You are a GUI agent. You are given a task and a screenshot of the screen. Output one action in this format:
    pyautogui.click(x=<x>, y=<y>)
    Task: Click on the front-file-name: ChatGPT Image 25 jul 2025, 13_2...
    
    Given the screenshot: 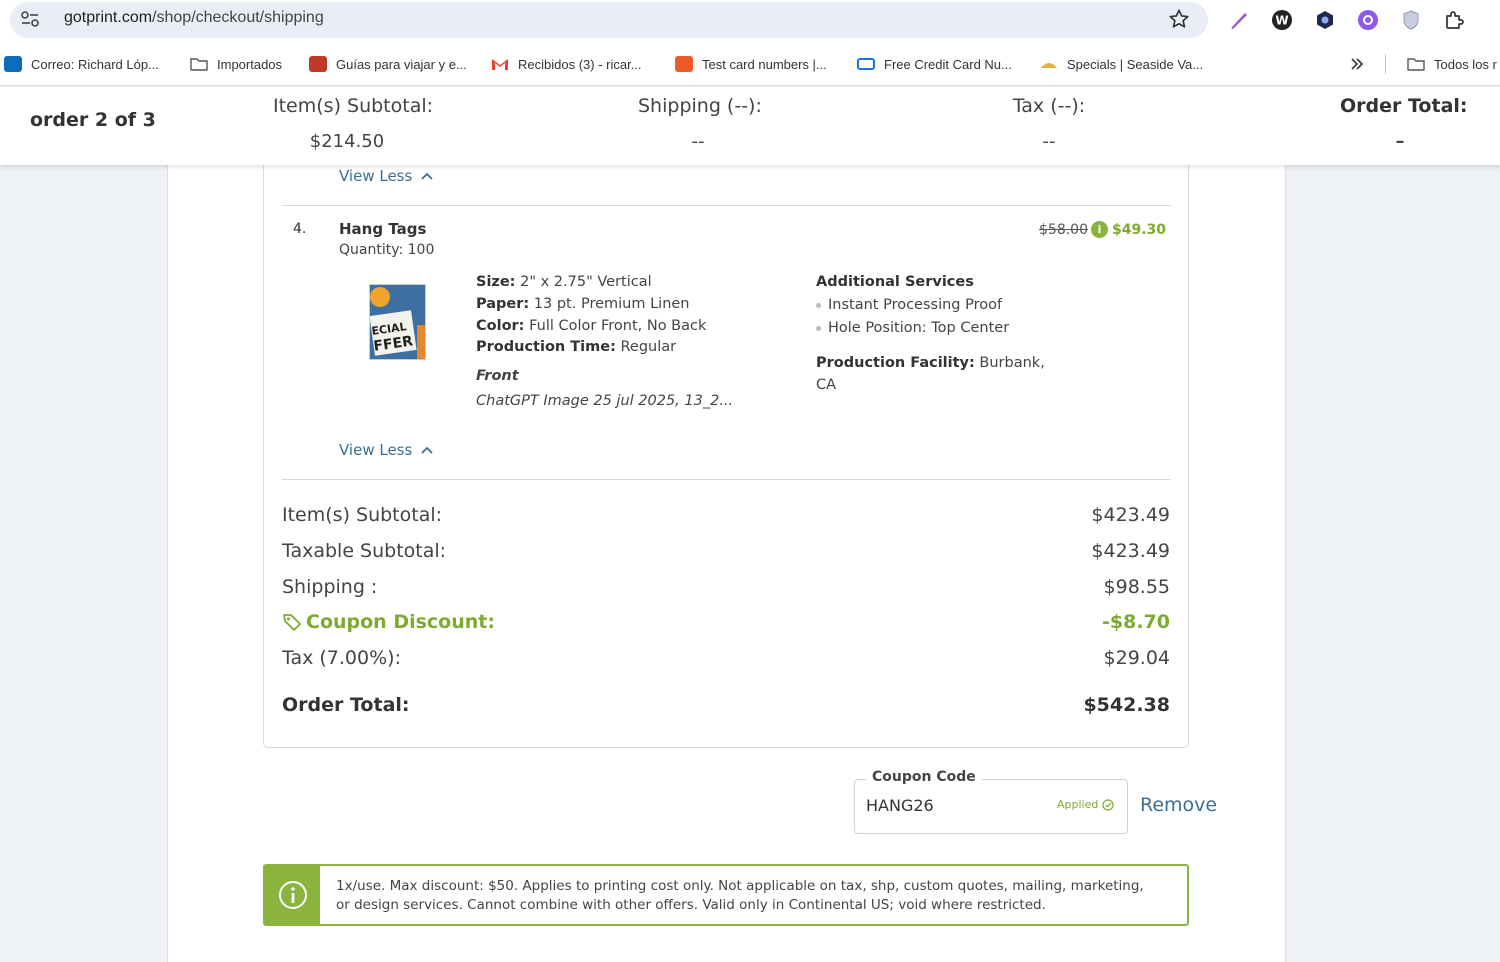 What is the action you would take?
    pyautogui.click(x=605, y=401)
    